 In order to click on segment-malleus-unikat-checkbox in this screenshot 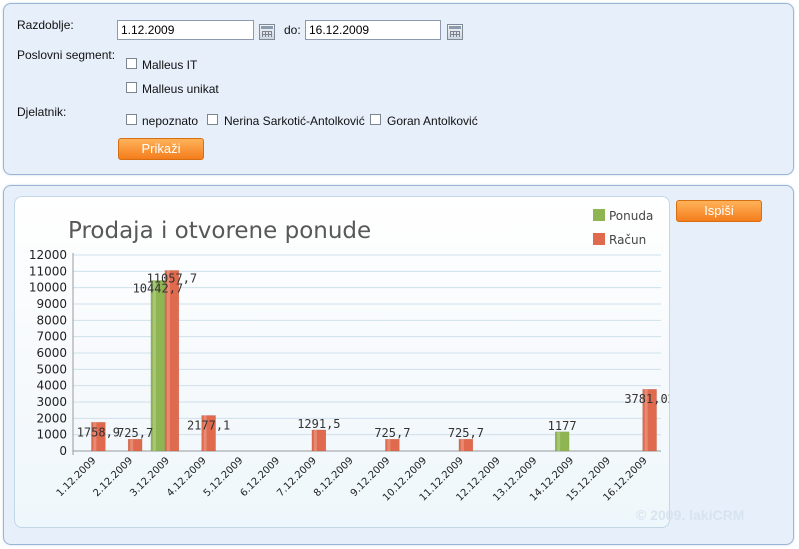, I will do `click(131, 87)`.